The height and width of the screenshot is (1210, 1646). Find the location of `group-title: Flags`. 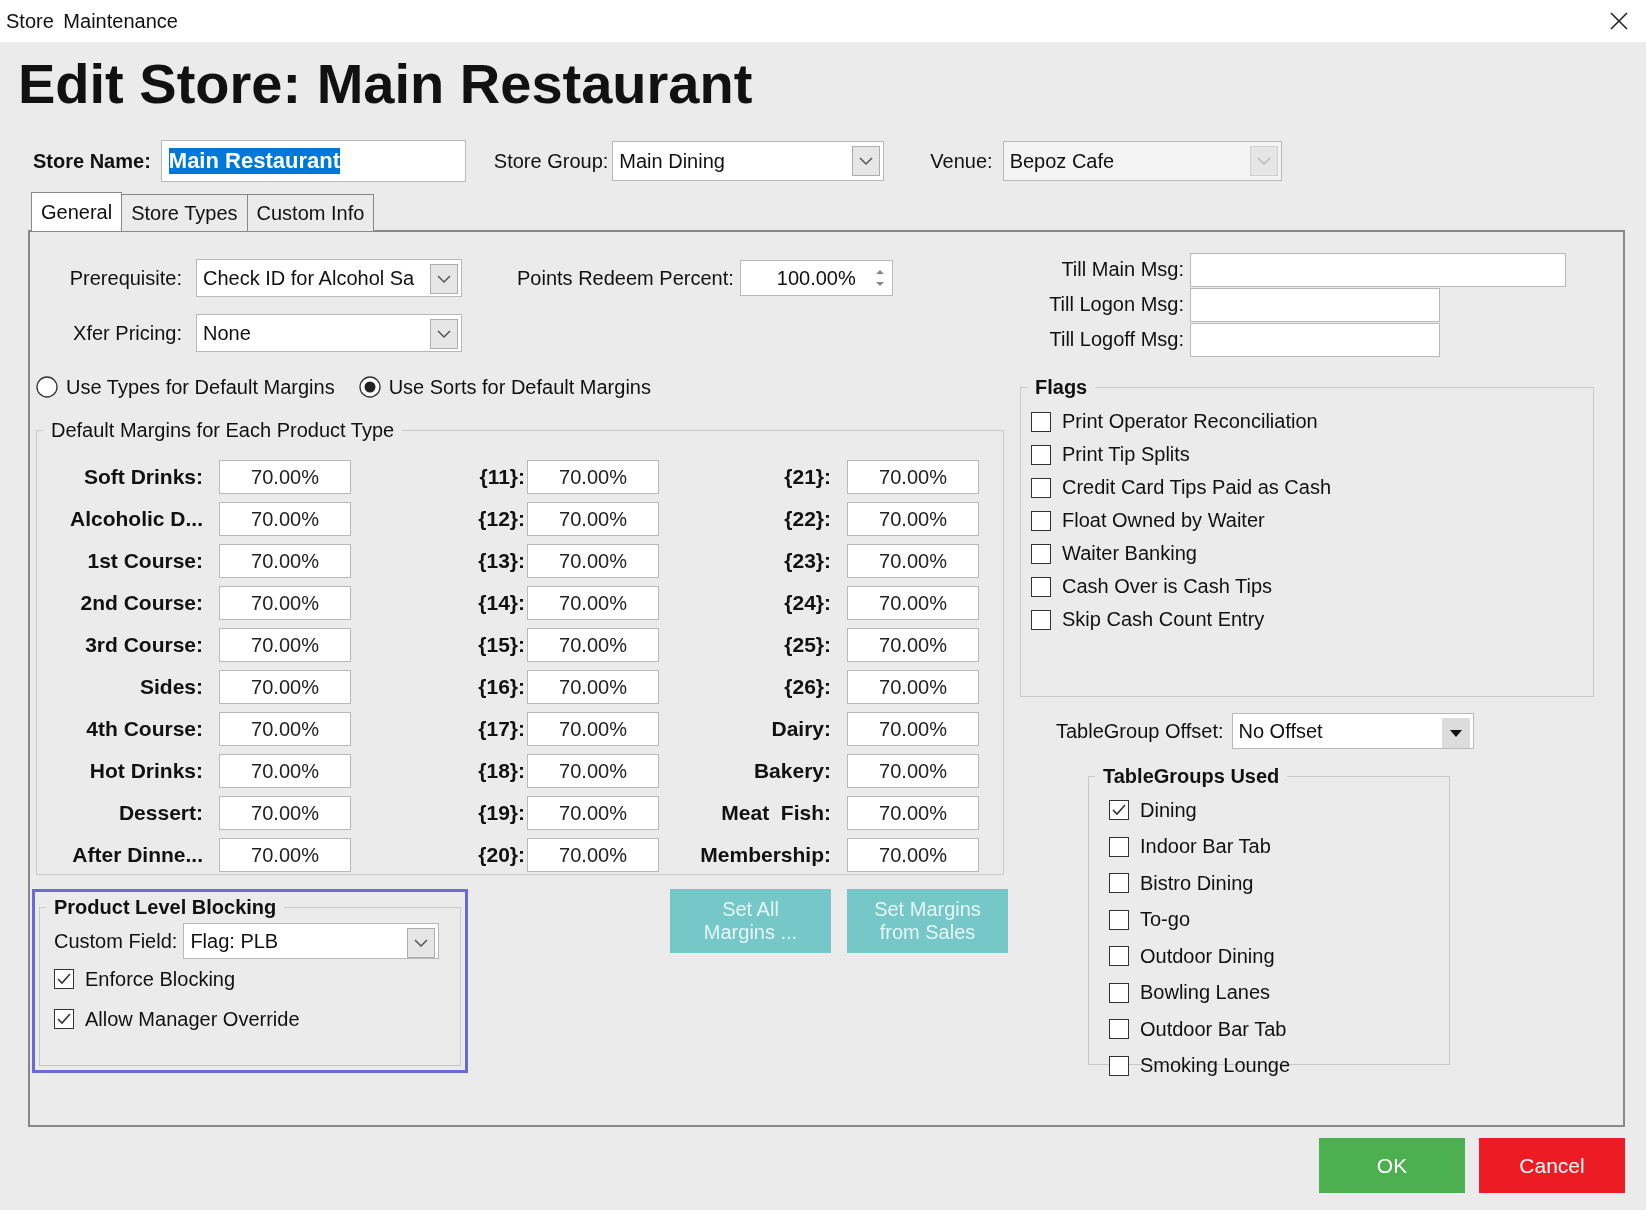

group-title: Flags is located at coordinates (1061, 387).